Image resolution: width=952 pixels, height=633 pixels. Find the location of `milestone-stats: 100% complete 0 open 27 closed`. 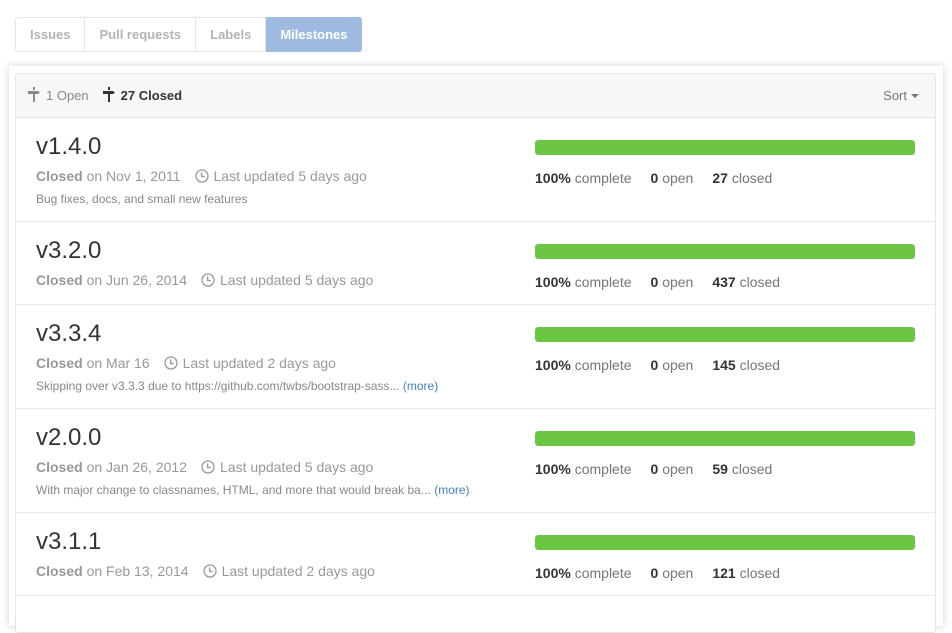

milestone-stats: 100% complete 0 open 27 closed is located at coordinates (725, 178).